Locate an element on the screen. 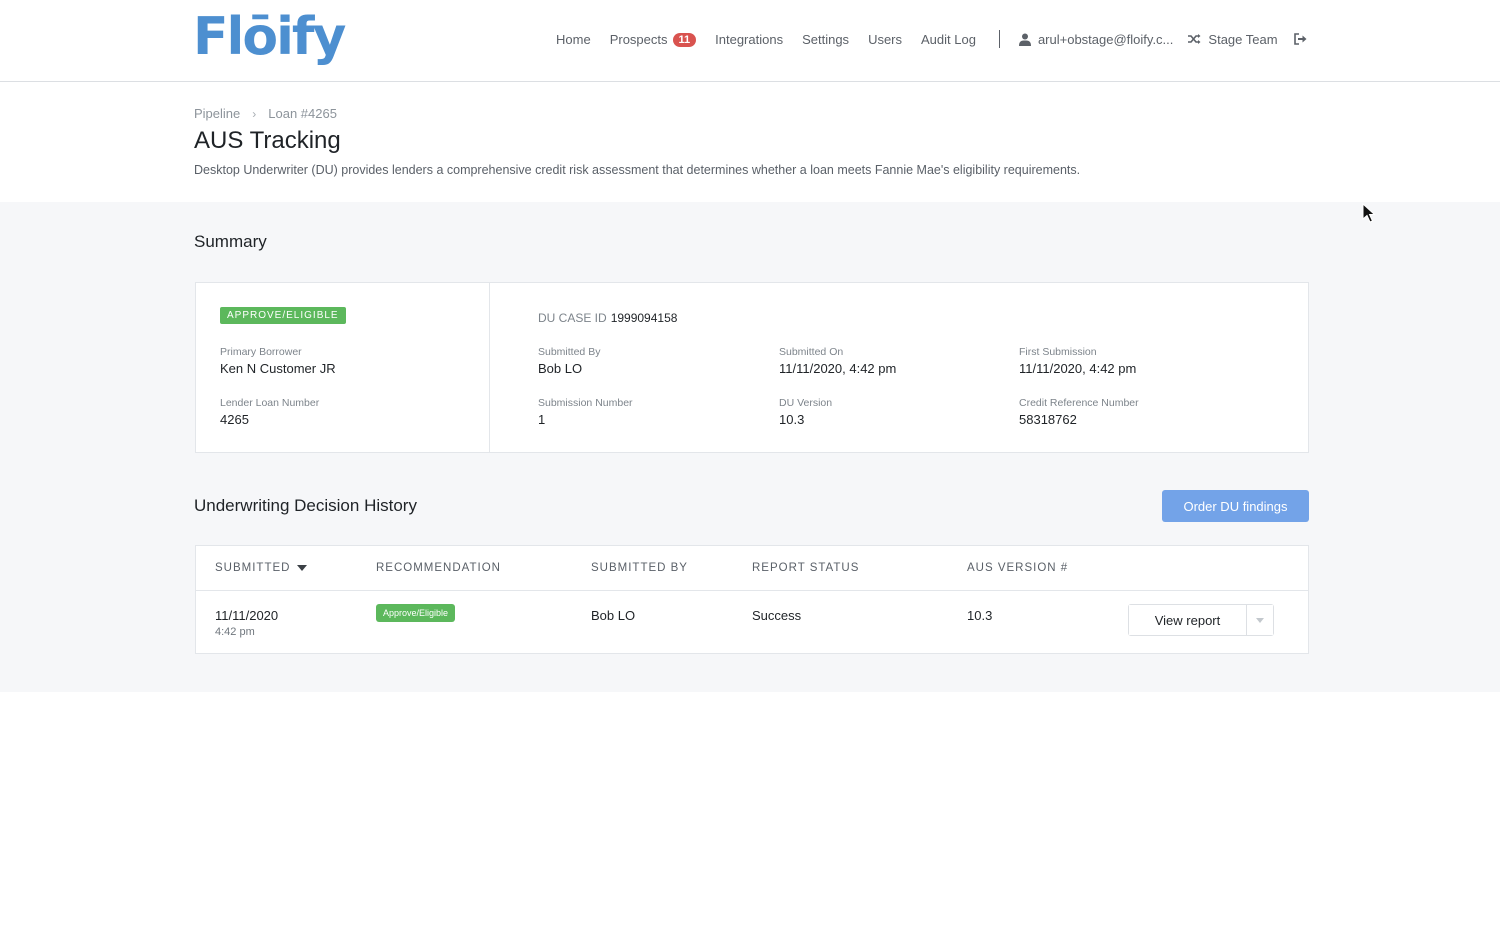 The width and height of the screenshot is (1500, 936). logout-icon is located at coordinates (1300, 39).